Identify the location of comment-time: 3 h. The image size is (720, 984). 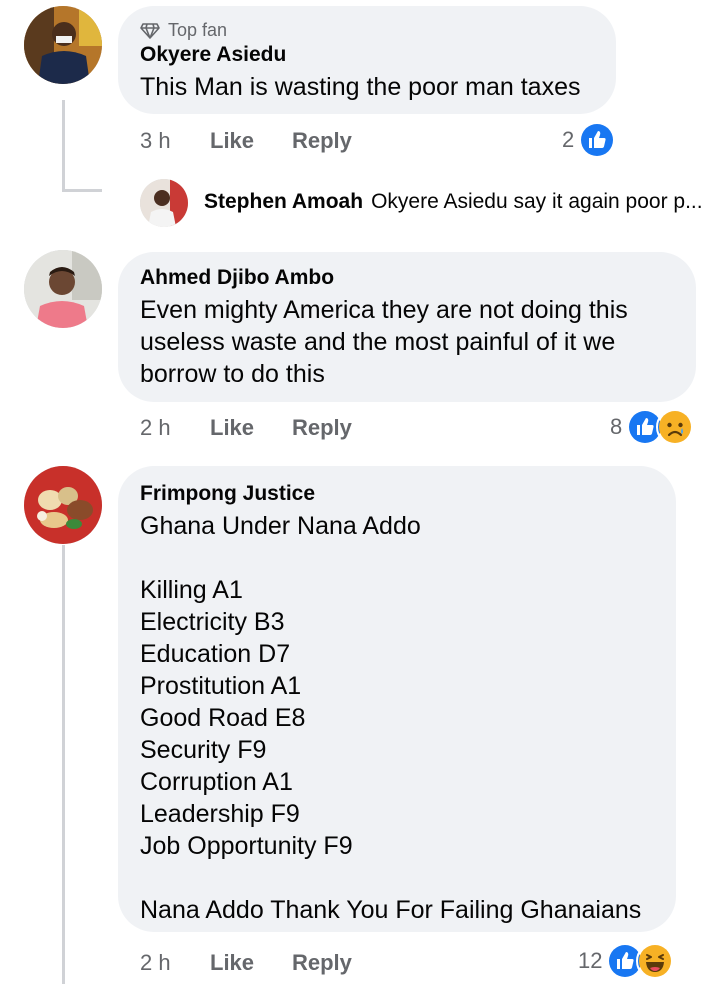
(175, 141).